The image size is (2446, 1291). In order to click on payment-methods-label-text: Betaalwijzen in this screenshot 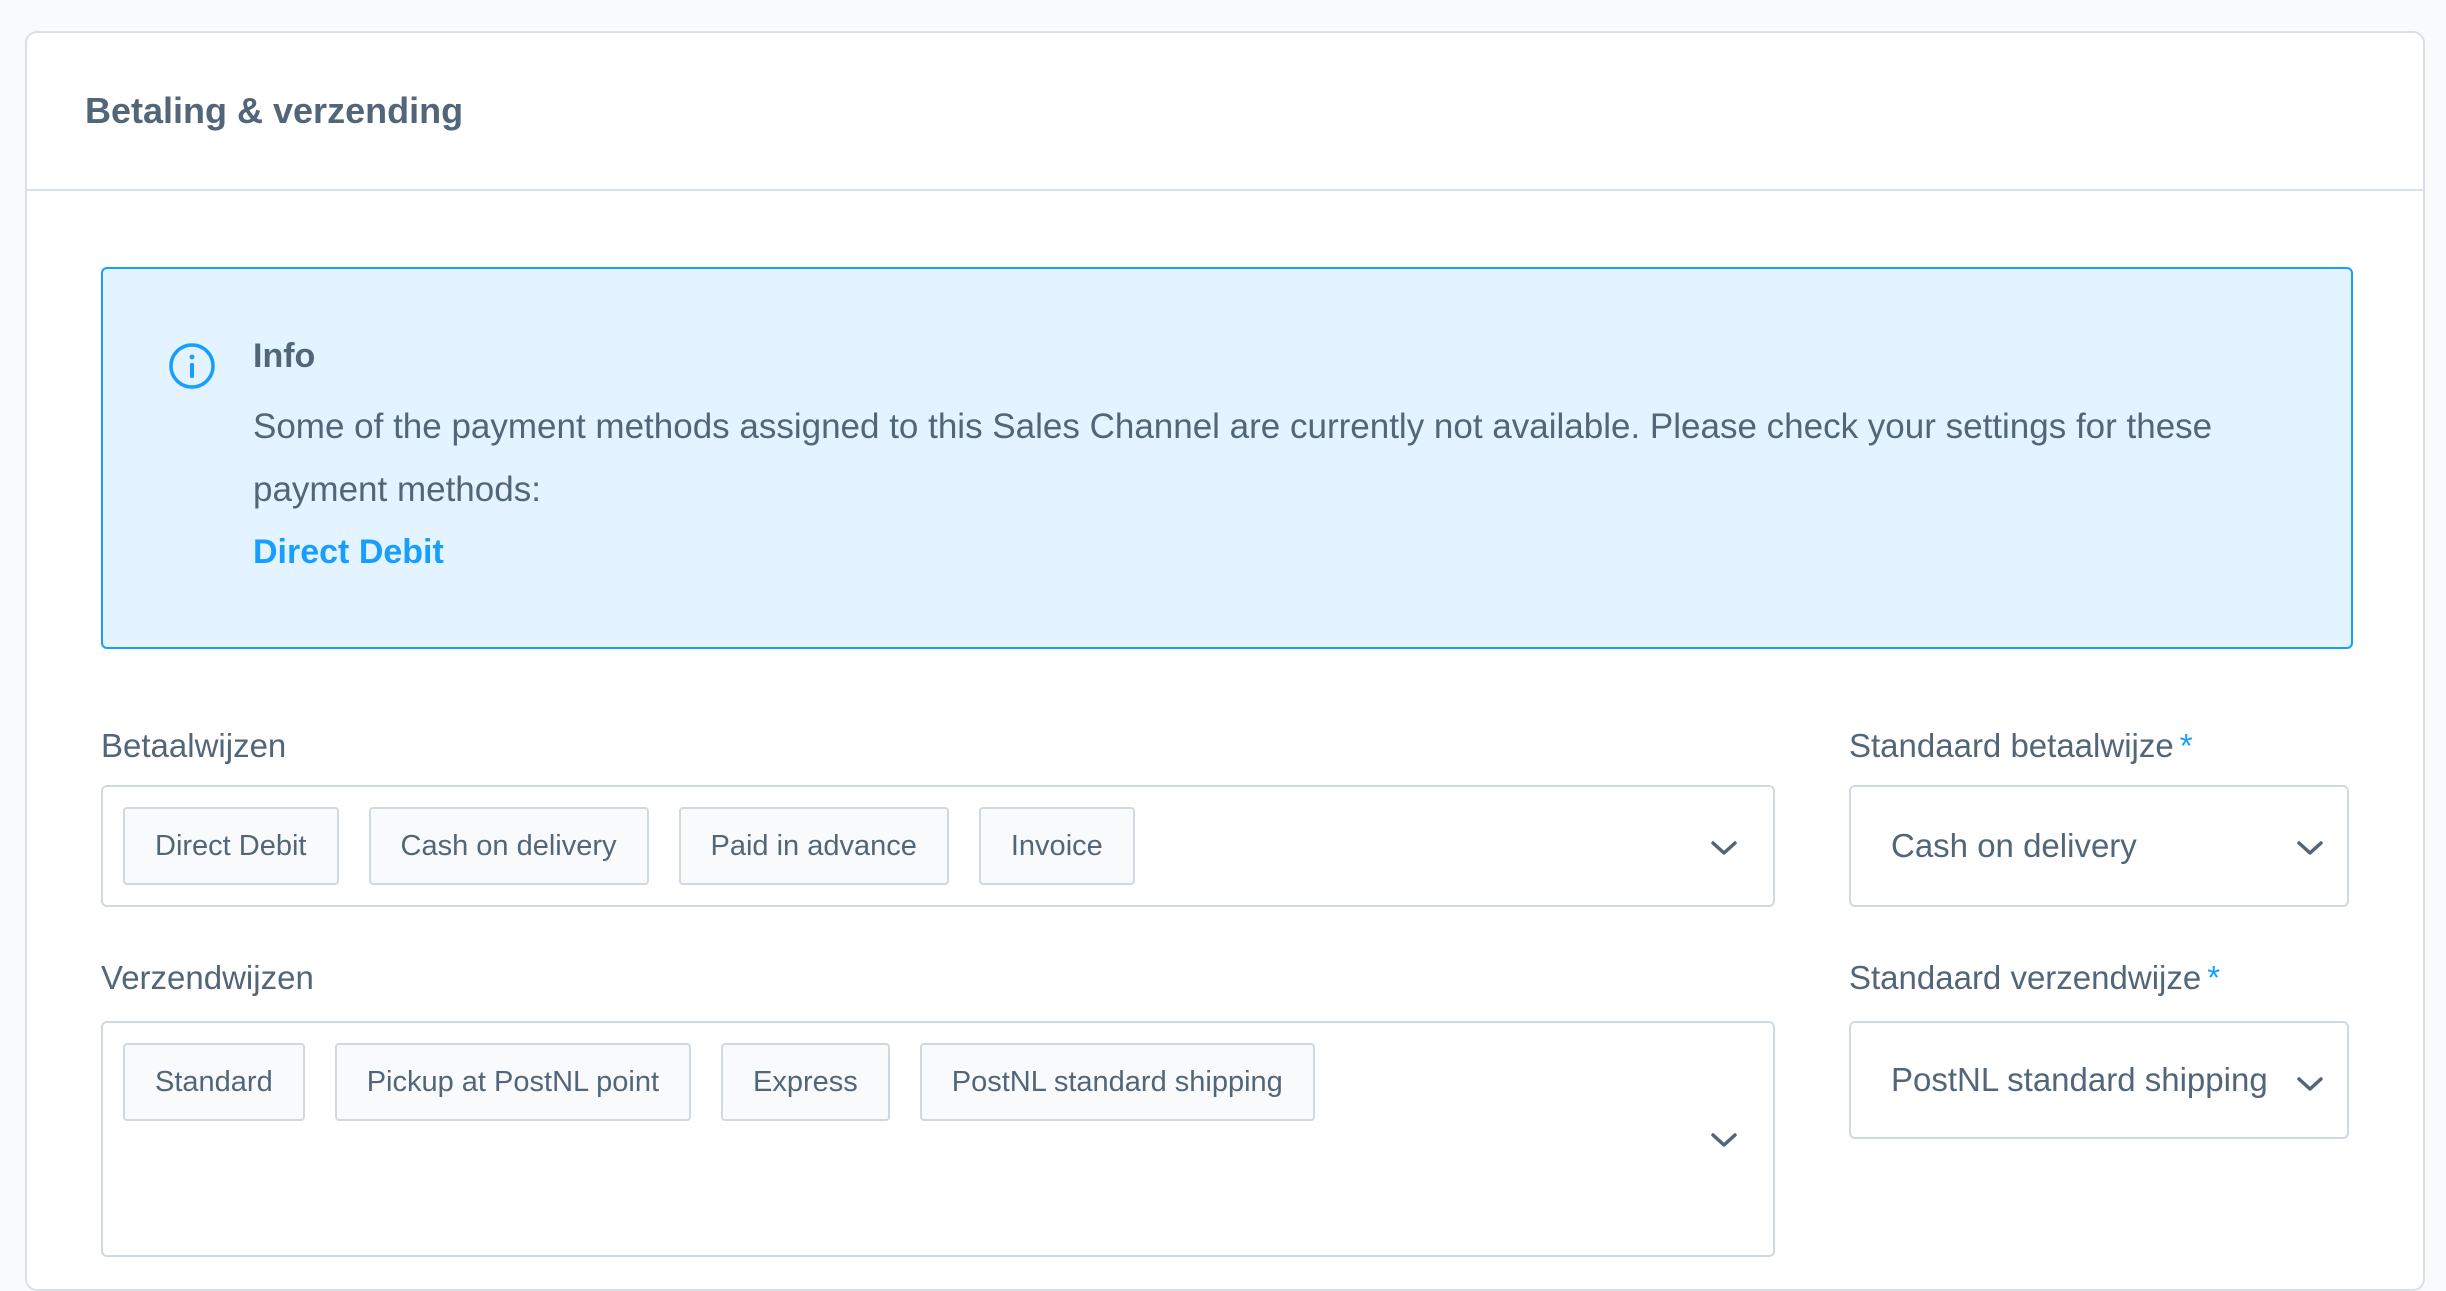, I will do `click(194, 745)`.